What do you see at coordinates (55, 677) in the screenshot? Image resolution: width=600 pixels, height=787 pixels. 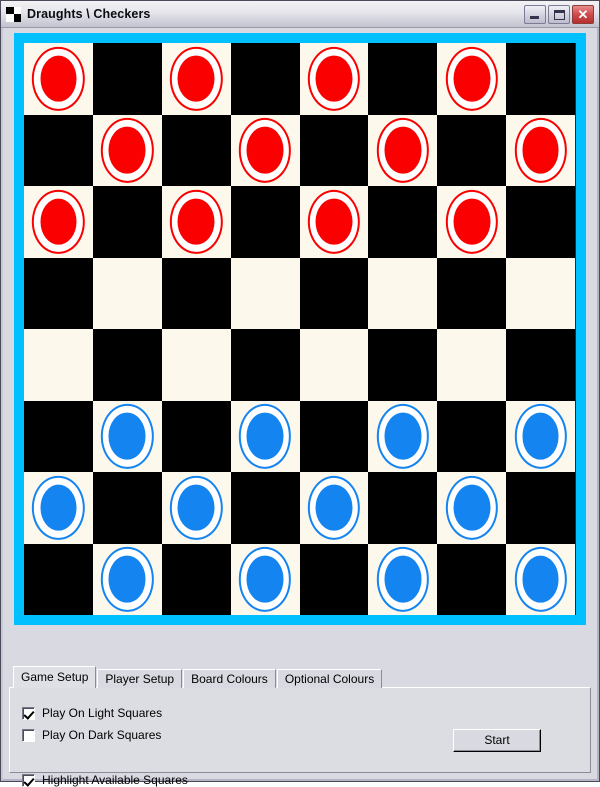 I see `tab-game-setup: Game Setup` at bounding box center [55, 677].